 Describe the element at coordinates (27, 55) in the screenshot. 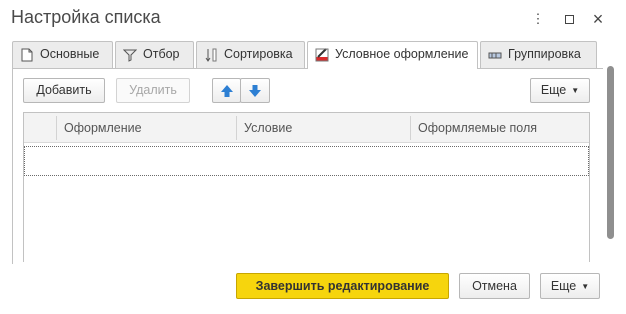

I see `document-icon` at that location.